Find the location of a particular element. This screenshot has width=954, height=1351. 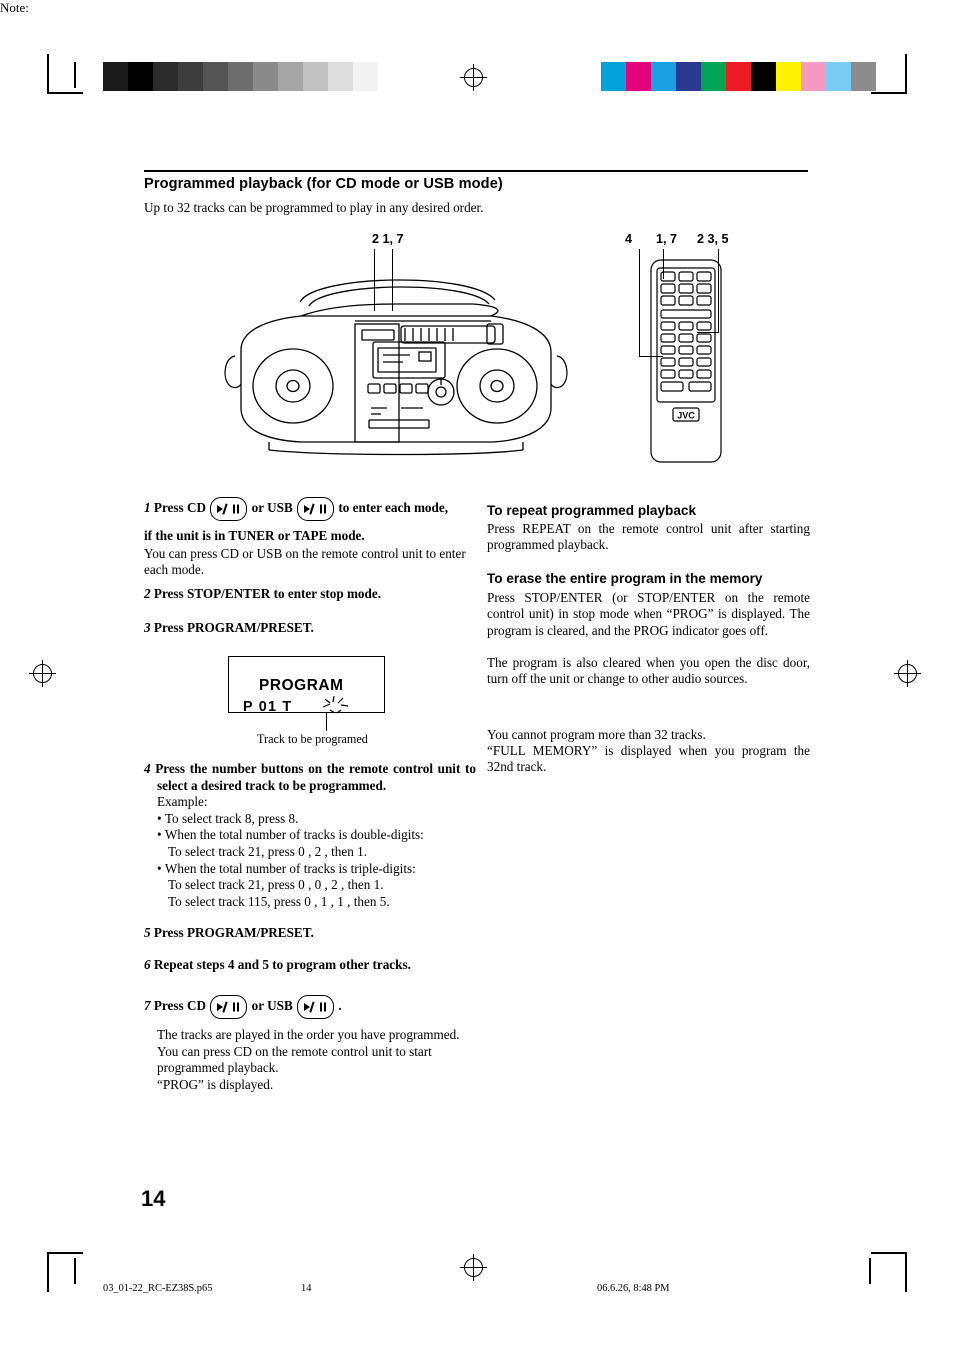

callout-remote-2-3-5: 2 3, 5 is located at coordinates (713, 239).